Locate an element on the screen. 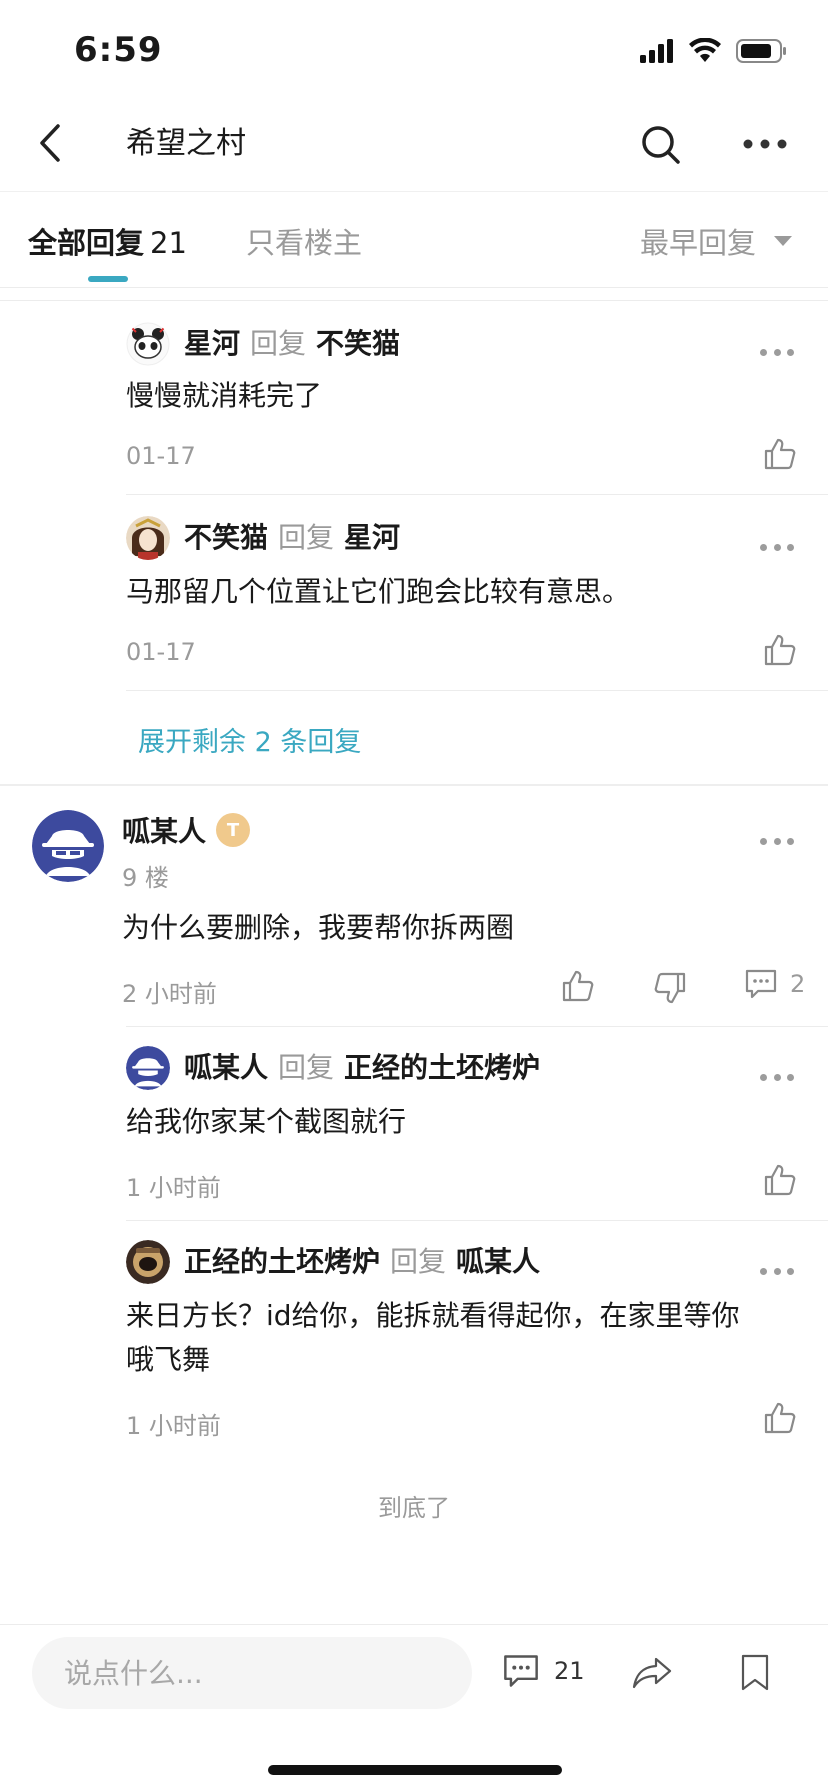  share-icon is located at coordinates (652, 1673).